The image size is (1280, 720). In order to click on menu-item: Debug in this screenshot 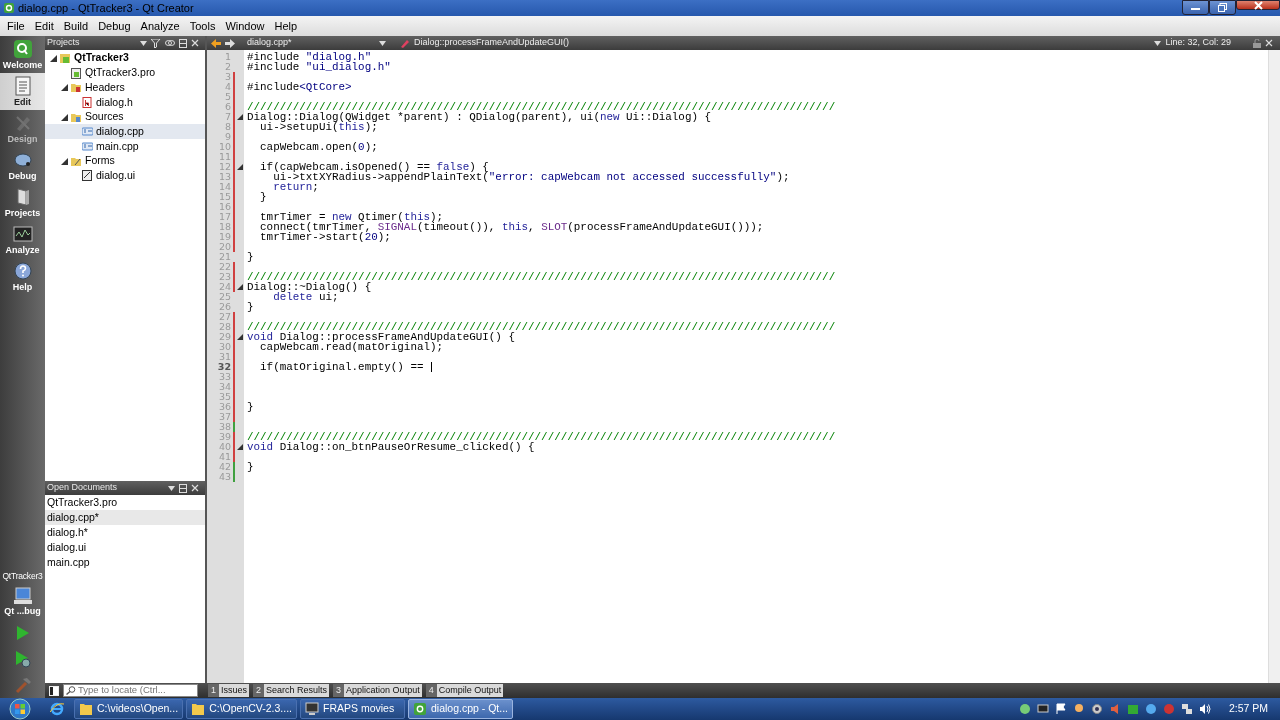, I will do `click(114, 26)`.